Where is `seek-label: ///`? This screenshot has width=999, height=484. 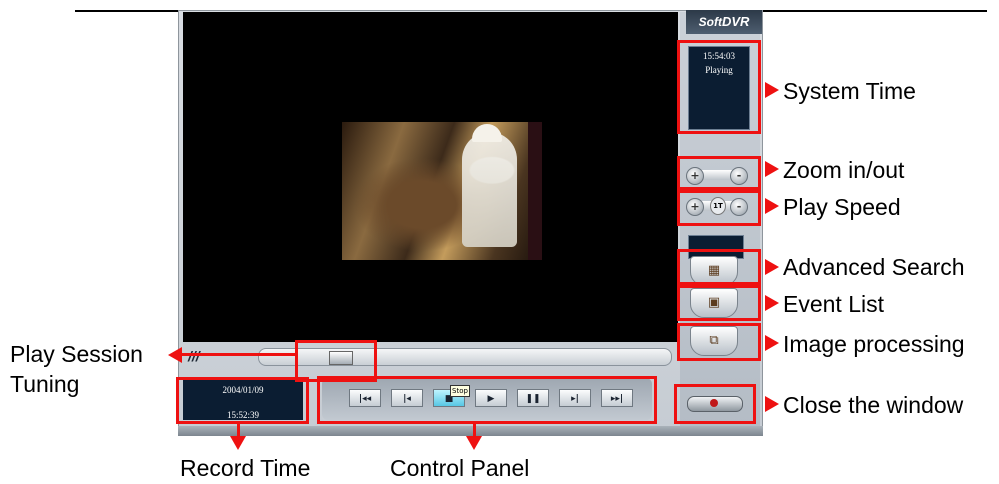 seek-label: /// is located at coordinates (194, 356).